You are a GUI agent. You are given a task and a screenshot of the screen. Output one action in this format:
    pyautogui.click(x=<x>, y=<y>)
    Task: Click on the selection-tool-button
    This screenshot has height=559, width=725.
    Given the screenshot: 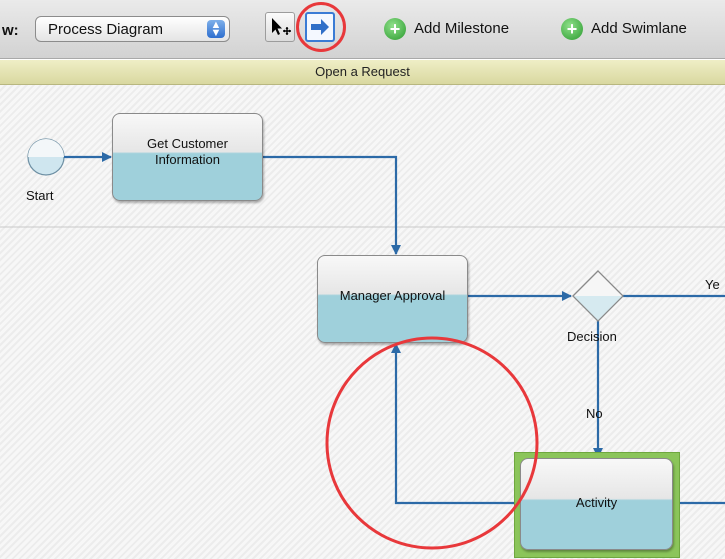 What is the action you would take?
    pyautogui.click(x=280, y=27)
    